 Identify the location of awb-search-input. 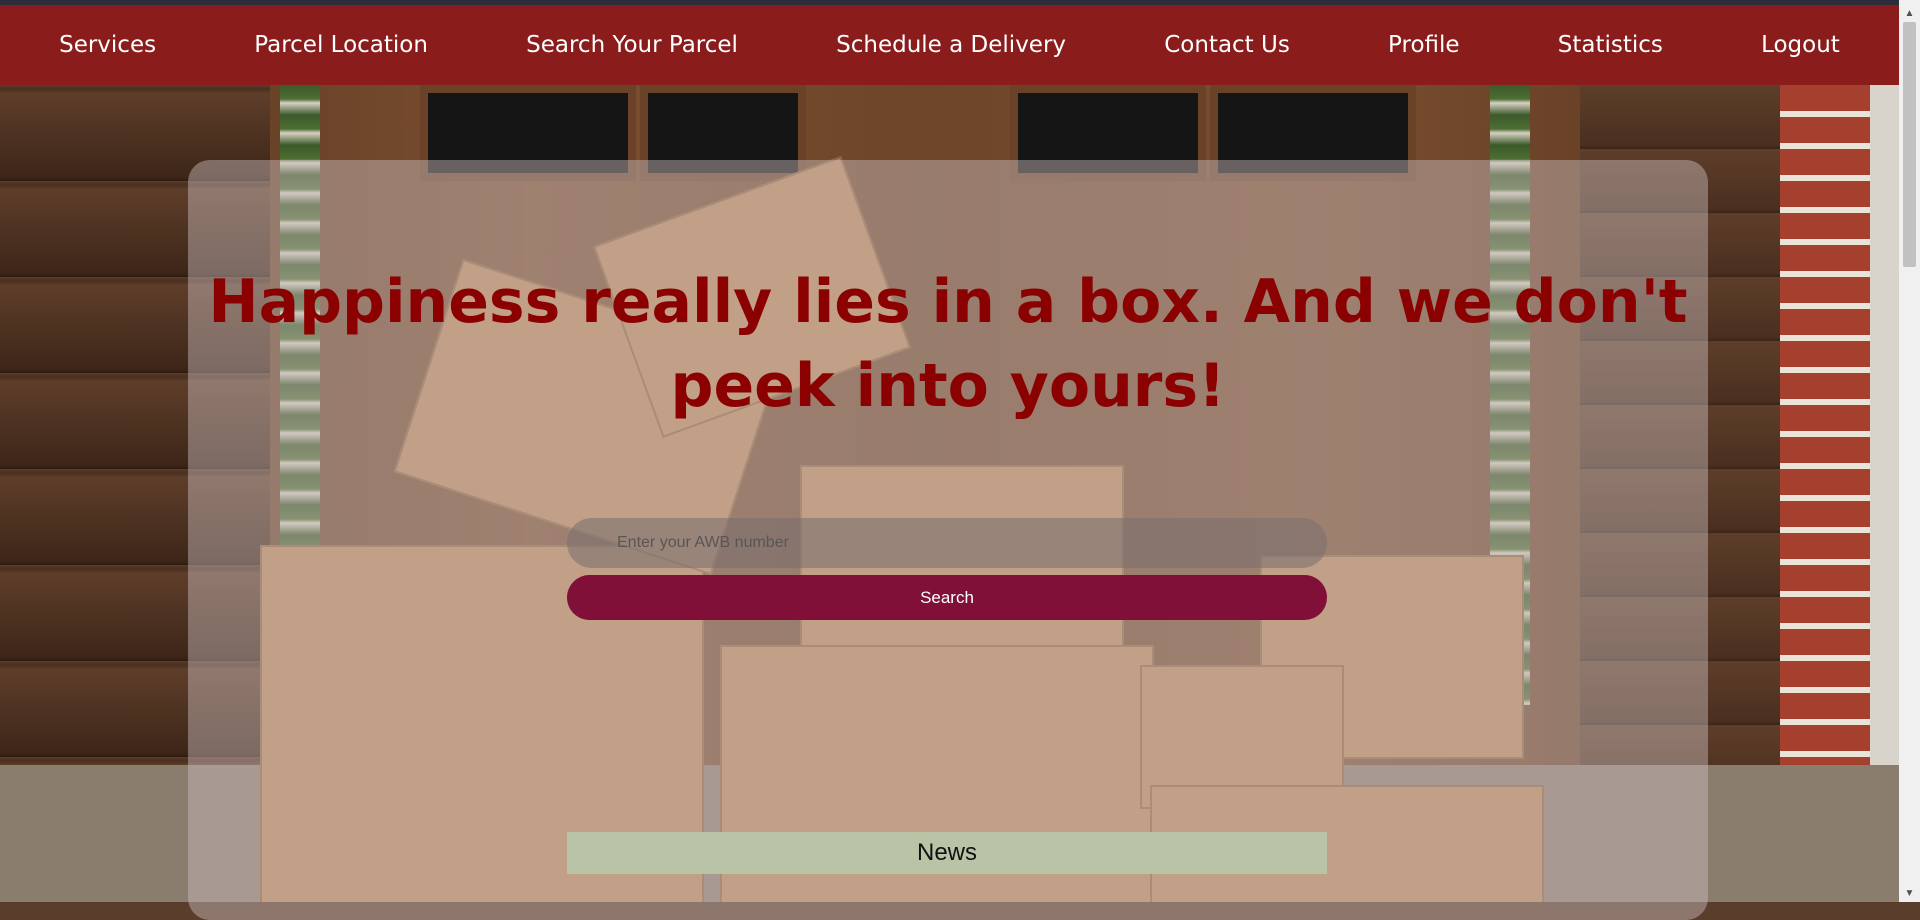
(947, 543).